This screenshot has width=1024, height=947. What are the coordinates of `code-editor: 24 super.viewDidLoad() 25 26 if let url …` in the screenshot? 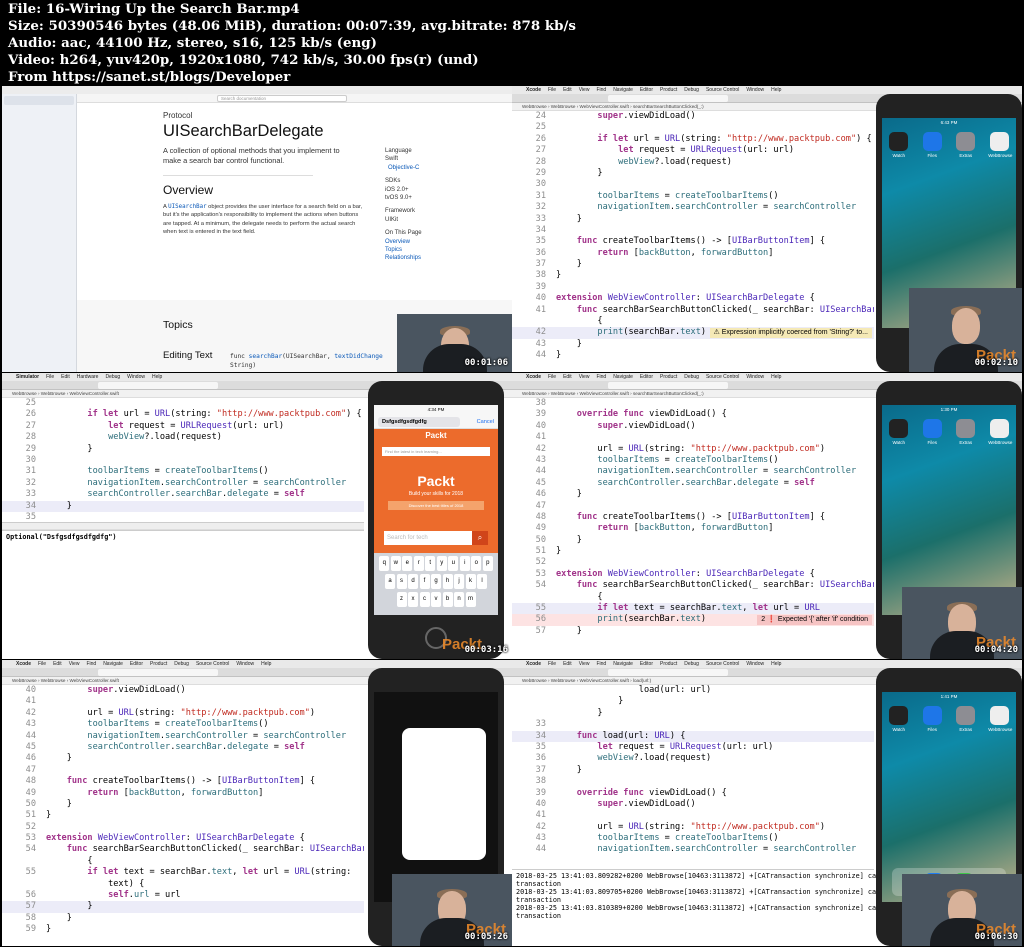 It's located at (693, 241).